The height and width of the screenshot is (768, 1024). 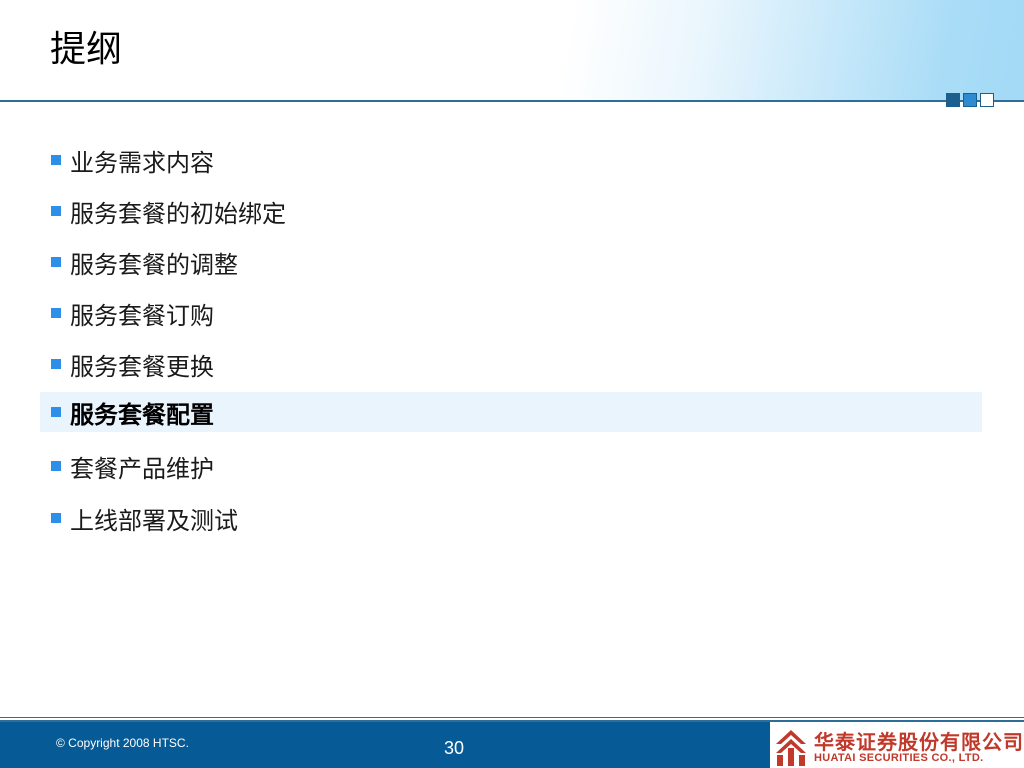 What do you see at coordinates (511, 262) in the screenshot?
I see `outline-item-3: 服务套餐的调整` at bounding box center [511, 262].